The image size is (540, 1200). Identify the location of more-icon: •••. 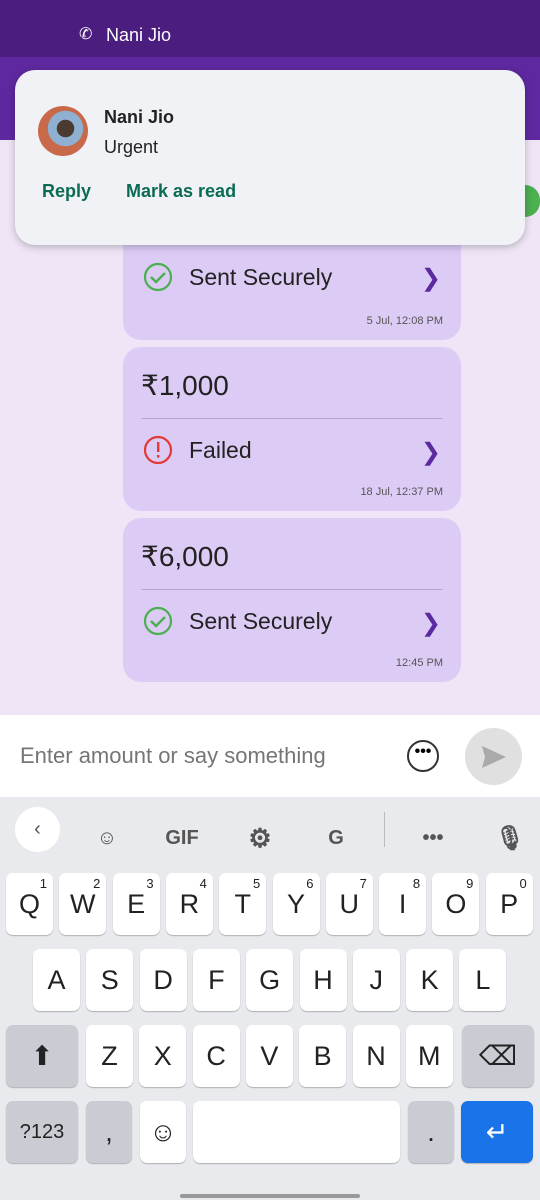
(433, 838).